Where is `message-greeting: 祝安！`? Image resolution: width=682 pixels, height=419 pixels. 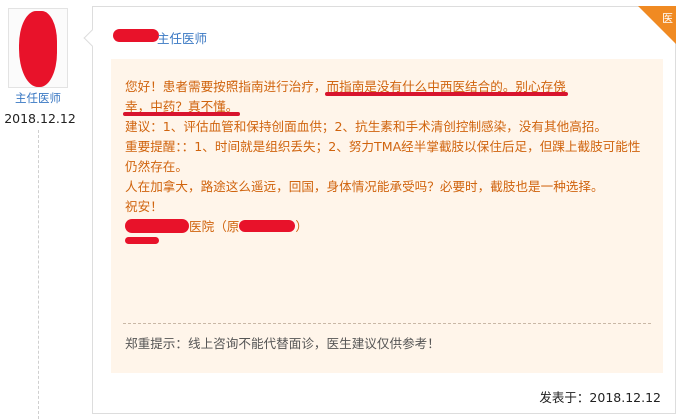
message-greeting: 祝安！ is located at coordinates (144, 206).